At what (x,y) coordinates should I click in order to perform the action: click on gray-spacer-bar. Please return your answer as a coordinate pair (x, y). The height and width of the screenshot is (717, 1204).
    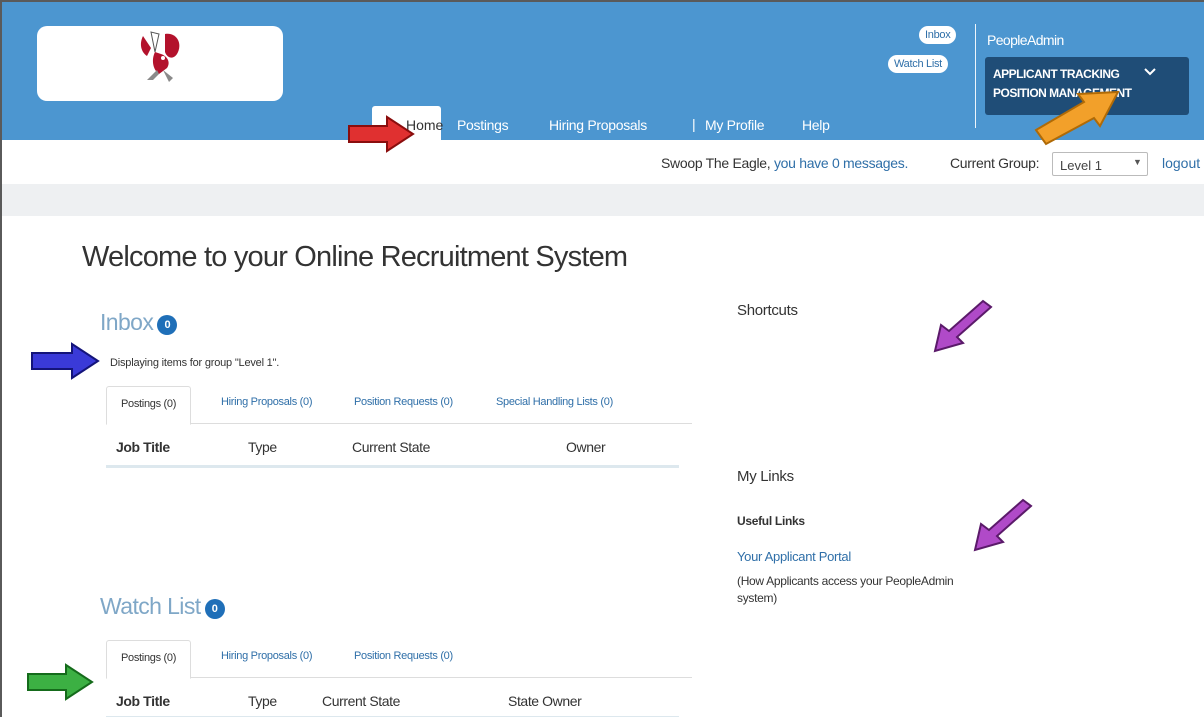
    Looking at the image, I should click on (603, 200).